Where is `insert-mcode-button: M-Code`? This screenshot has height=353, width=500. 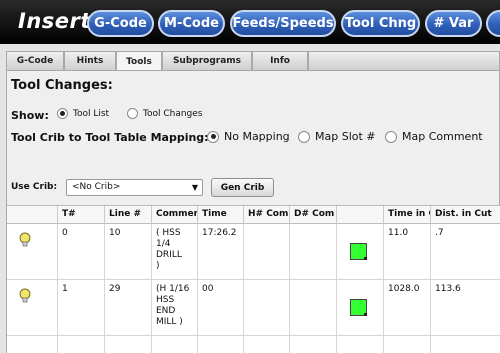
insert-mcode-button: M-Code is located at coordinates (191, 23).